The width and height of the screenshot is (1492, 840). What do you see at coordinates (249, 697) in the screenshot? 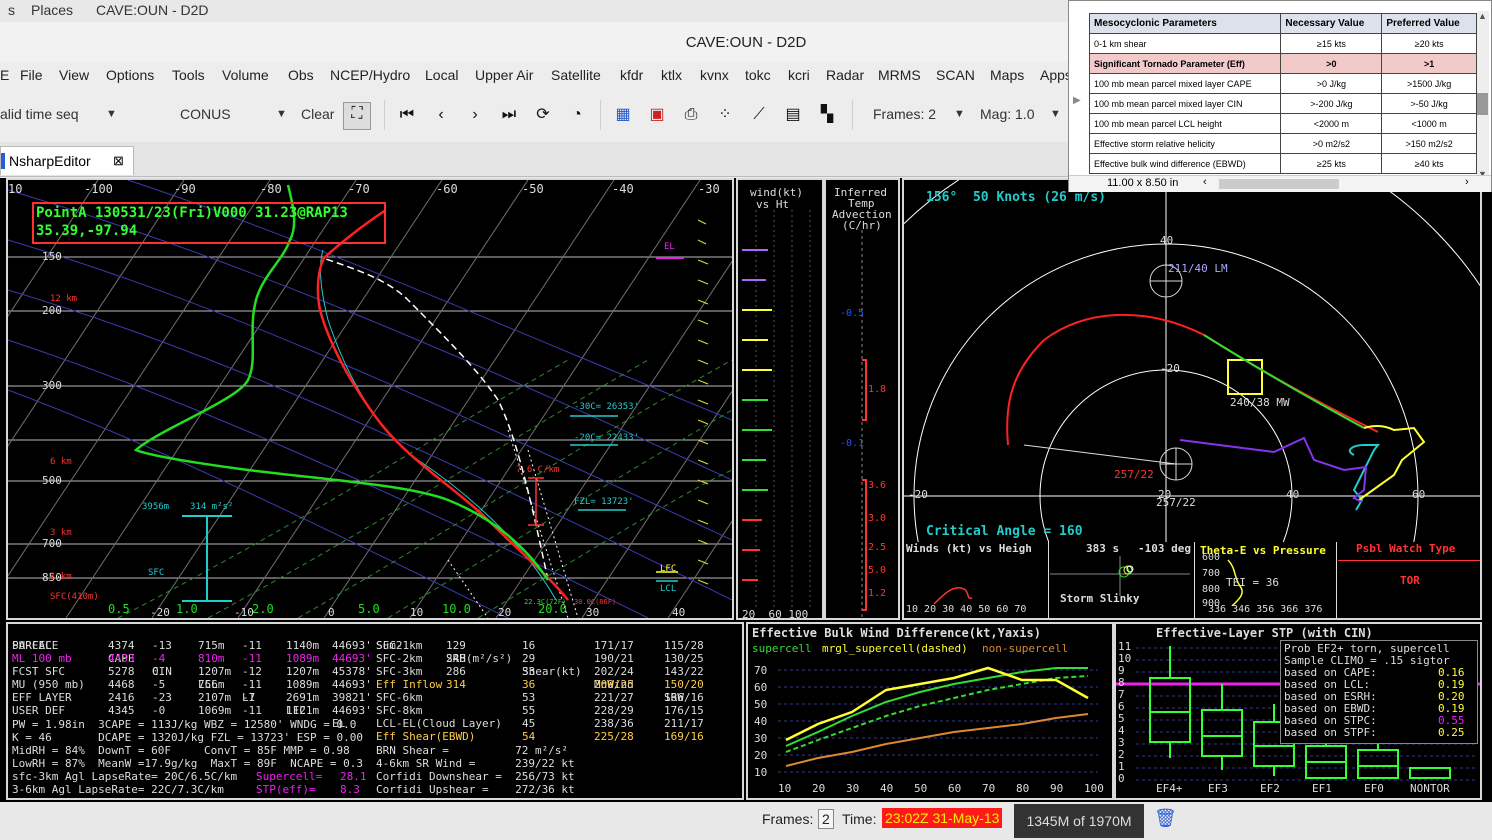
I see `parcel-cell: -7` at bounding box center [249, 697].